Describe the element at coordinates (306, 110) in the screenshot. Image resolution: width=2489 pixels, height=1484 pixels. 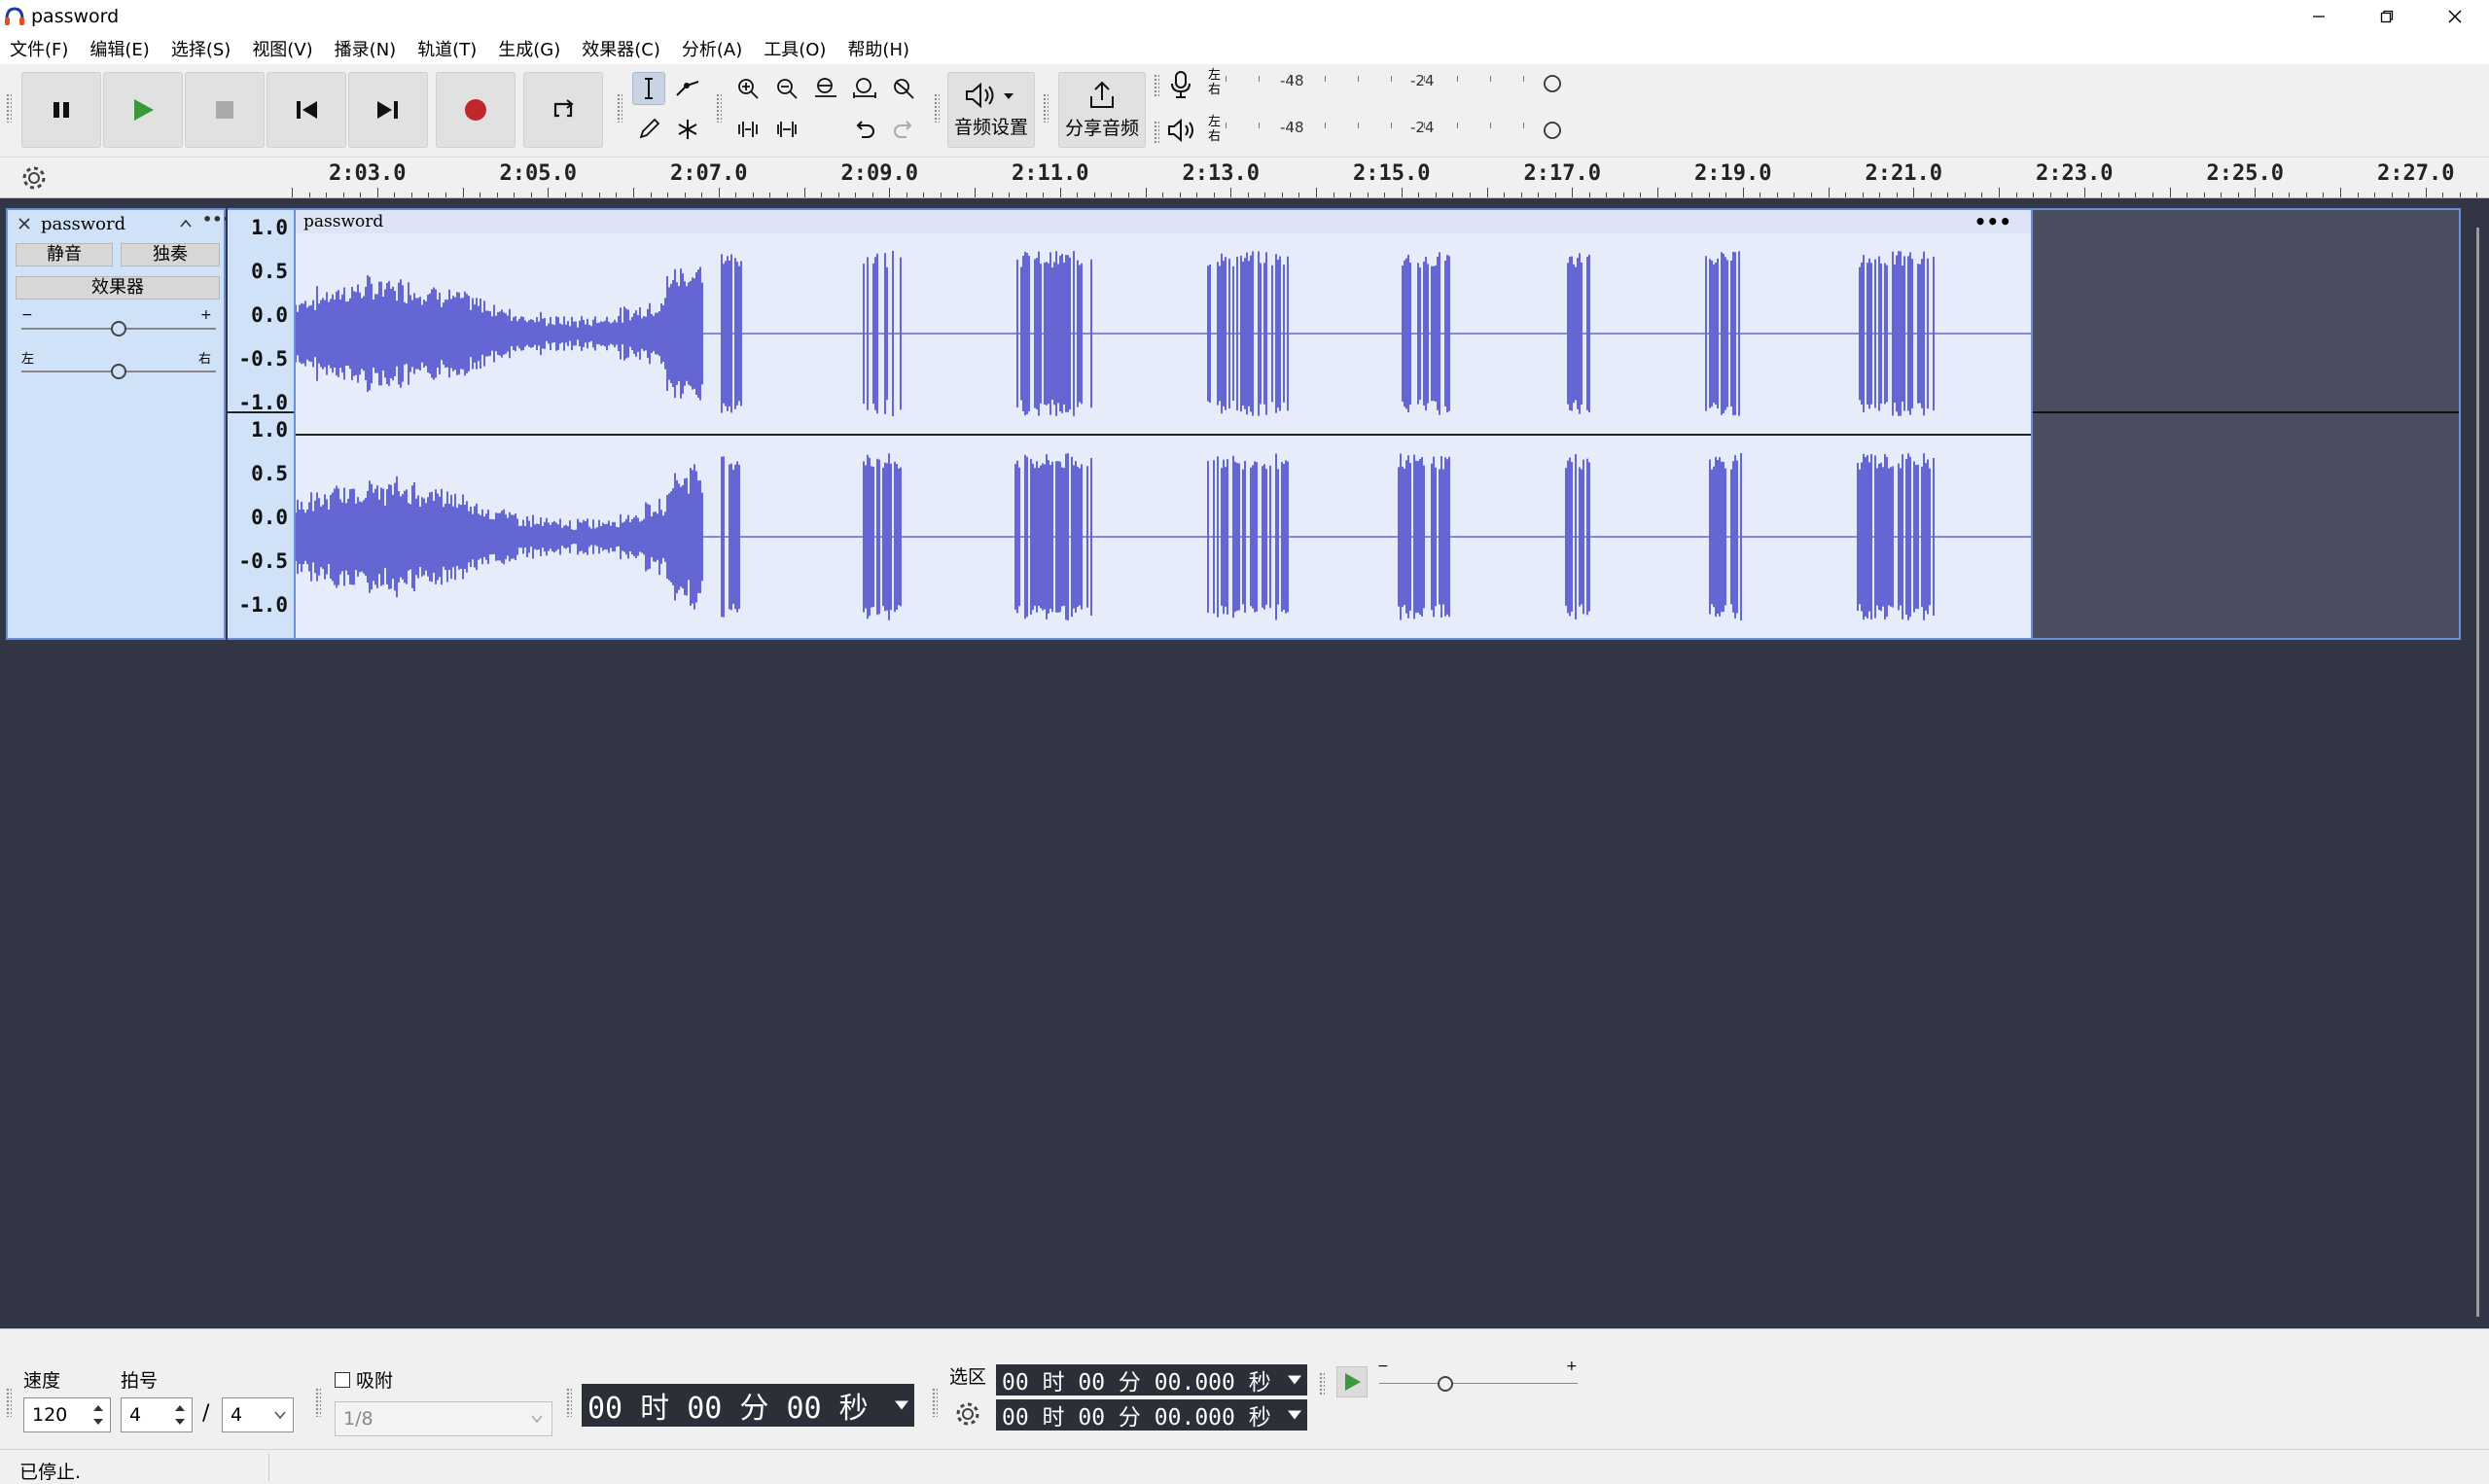
I see `skip-to-start-button` at that location.